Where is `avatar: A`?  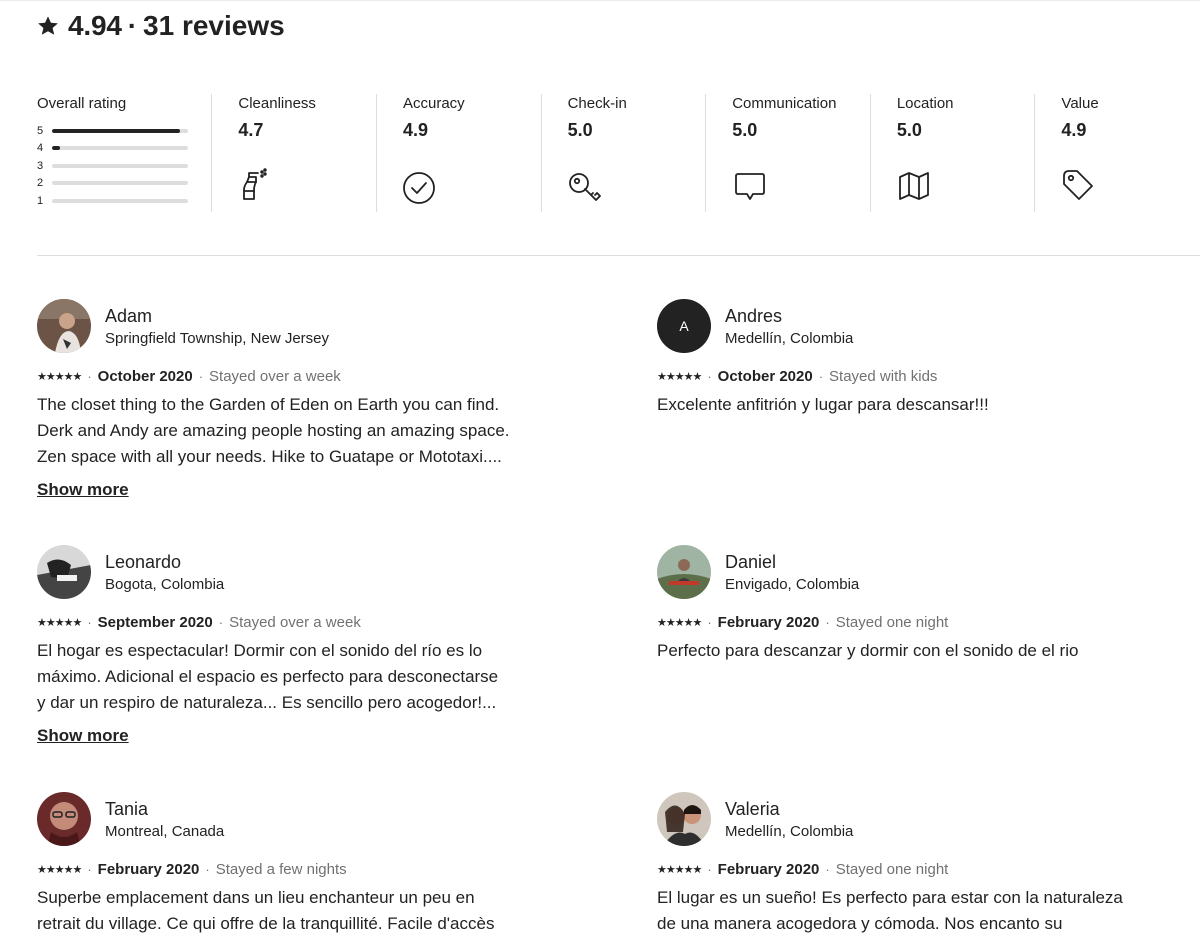 avatar: A is located at coordinates (684, 326).